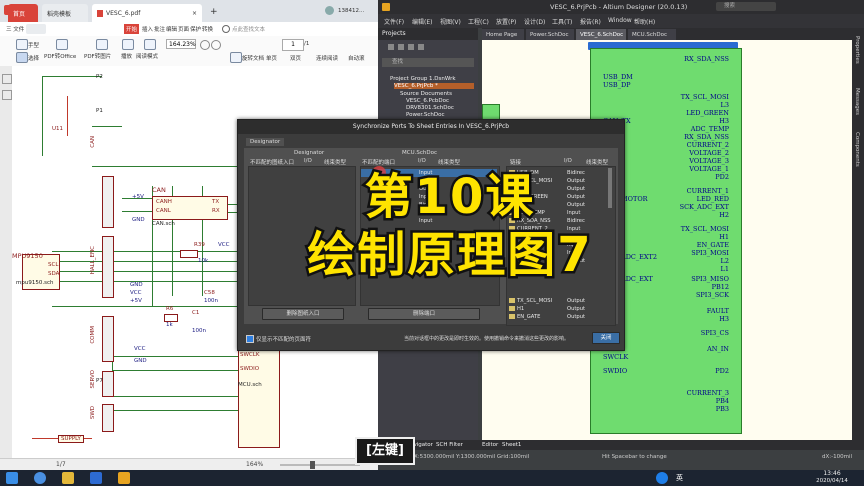 This screenshot has width=864, height=486. What do you see at coordinates (506, 21) in the screenshot?
I see `menu-place: 放置(P)` at bounding box center [506, 21].